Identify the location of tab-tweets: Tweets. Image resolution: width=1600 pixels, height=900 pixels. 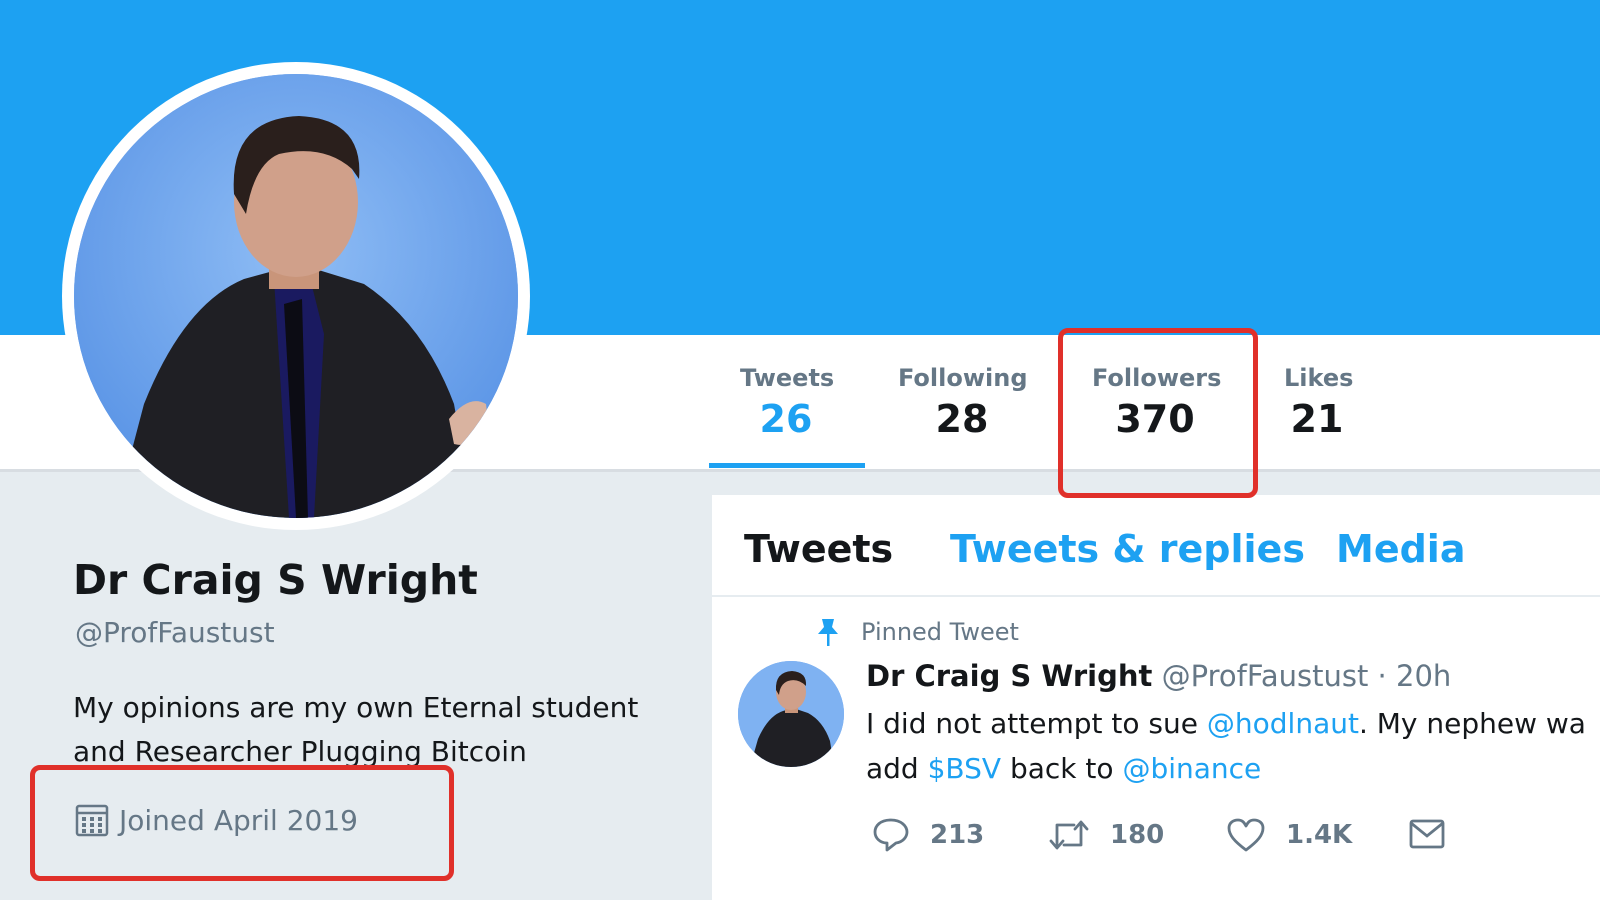
(818, 549).